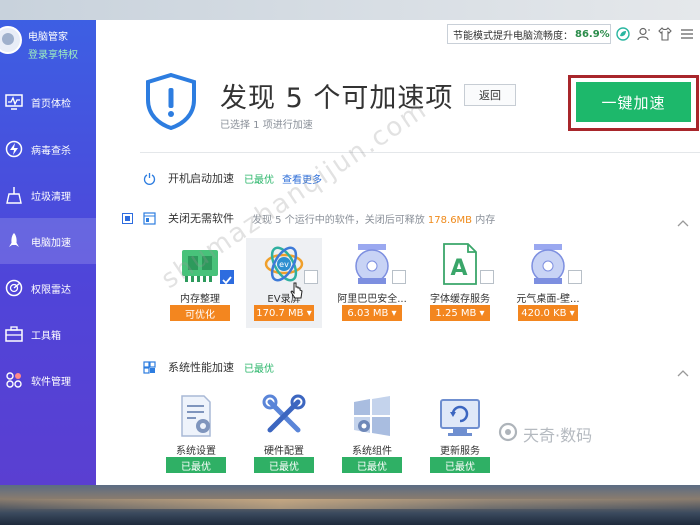 Image resolution: width=700 pixels, height=525 pixels. Describe the element at coordinates (490, 95) in the screenshot. I see `back-button: 返回` at that location.